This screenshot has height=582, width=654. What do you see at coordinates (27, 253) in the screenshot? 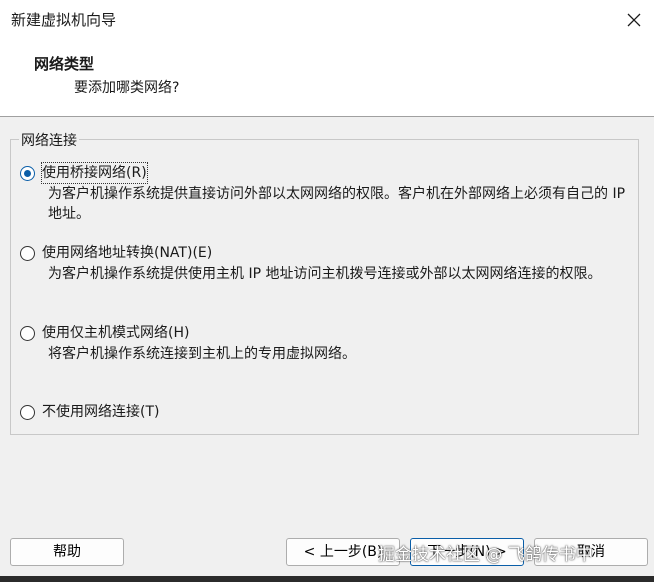
I see `radio-nat` at bounding box center [27, 253].